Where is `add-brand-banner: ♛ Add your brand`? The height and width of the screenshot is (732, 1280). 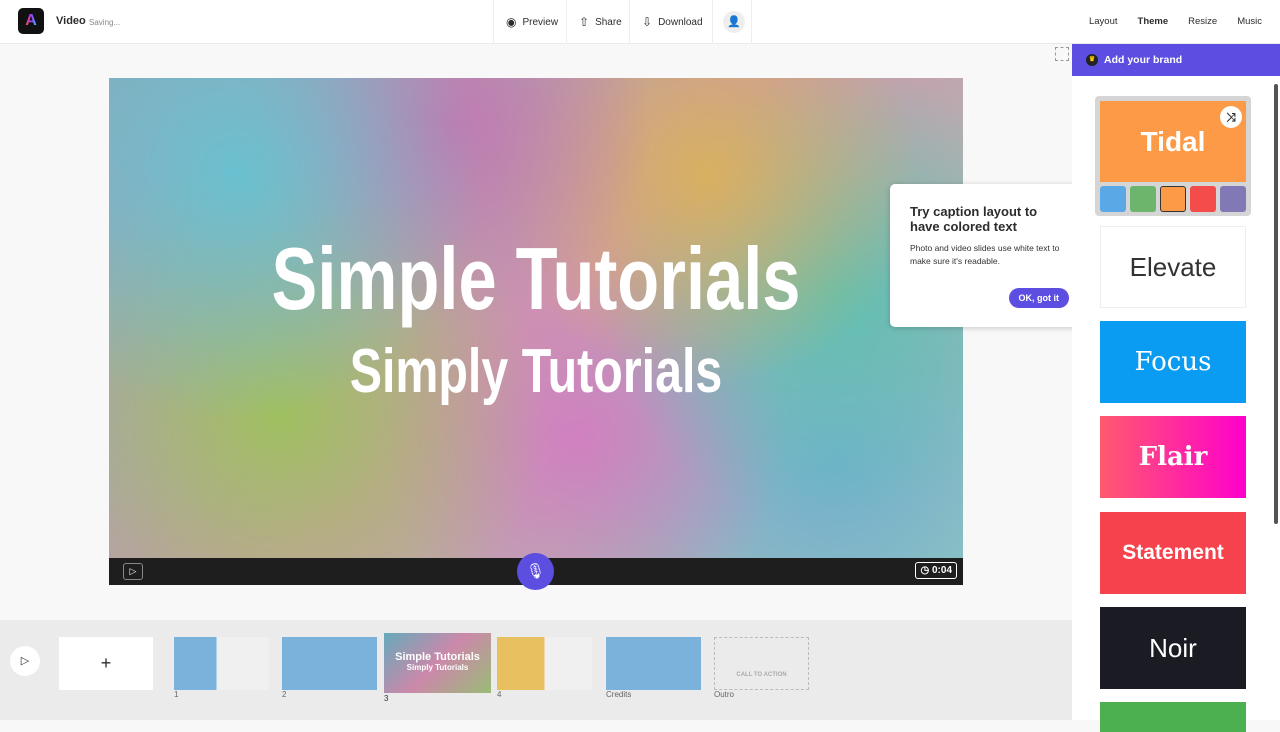 add-brand-banner: ♛ Add your brand is located at coordinates (1176, 60).